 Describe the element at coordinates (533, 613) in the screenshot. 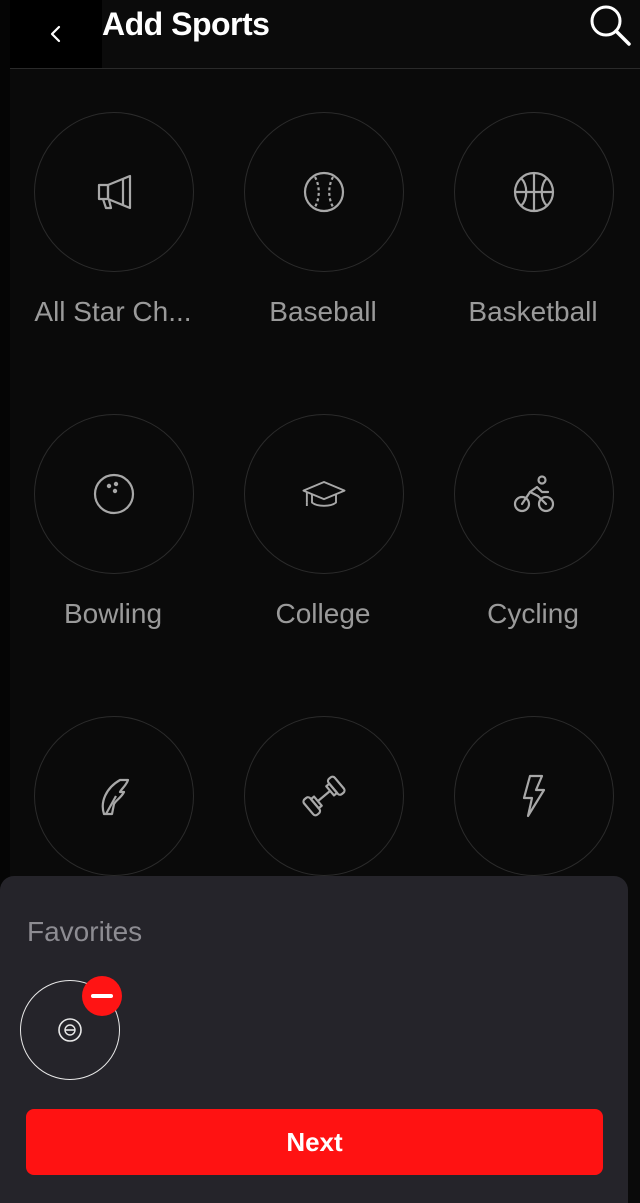

I see `sport-label: Cycling` at that location.